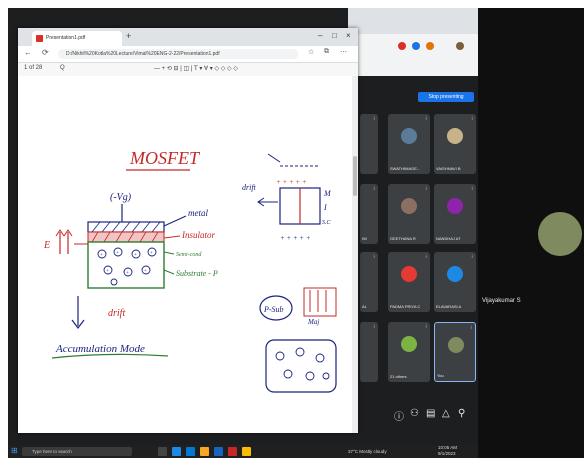 This screenshot has width=584, height=465. I want to click on chrome-icon, so click(246, 451).